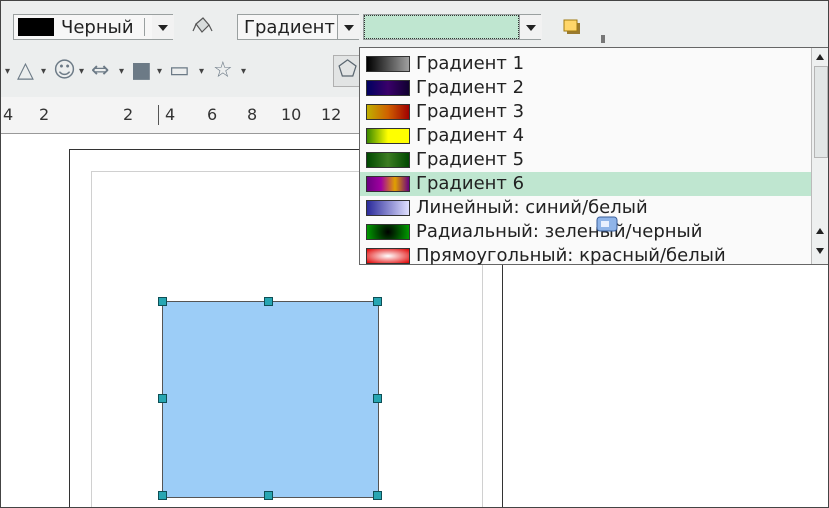 This screenshot has height=508, width=829. Describe the element at coordinates (100, 71) in the screenshot. I see `block-arrows-icon: ⇔` at that location.